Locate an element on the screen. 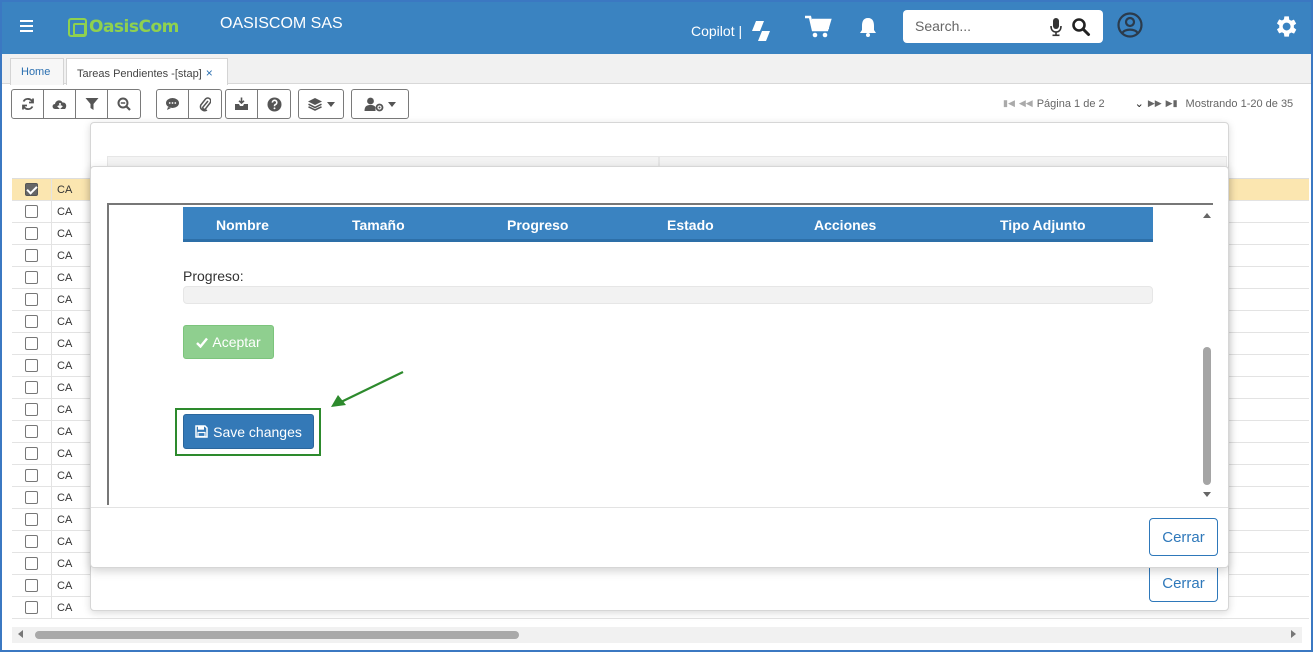 This screenshot has width=1313, height=652. horizontal-scrollbar is located at coordinates (657, 635).